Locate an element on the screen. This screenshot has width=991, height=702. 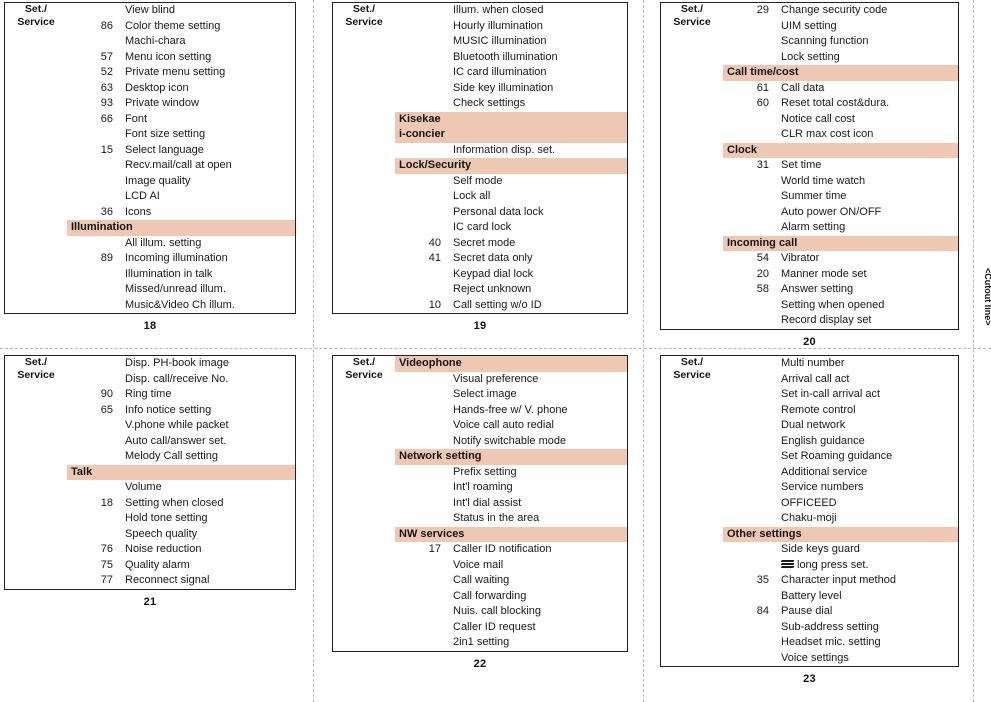
function-label: English guidance is located at coordinates (823, 440).